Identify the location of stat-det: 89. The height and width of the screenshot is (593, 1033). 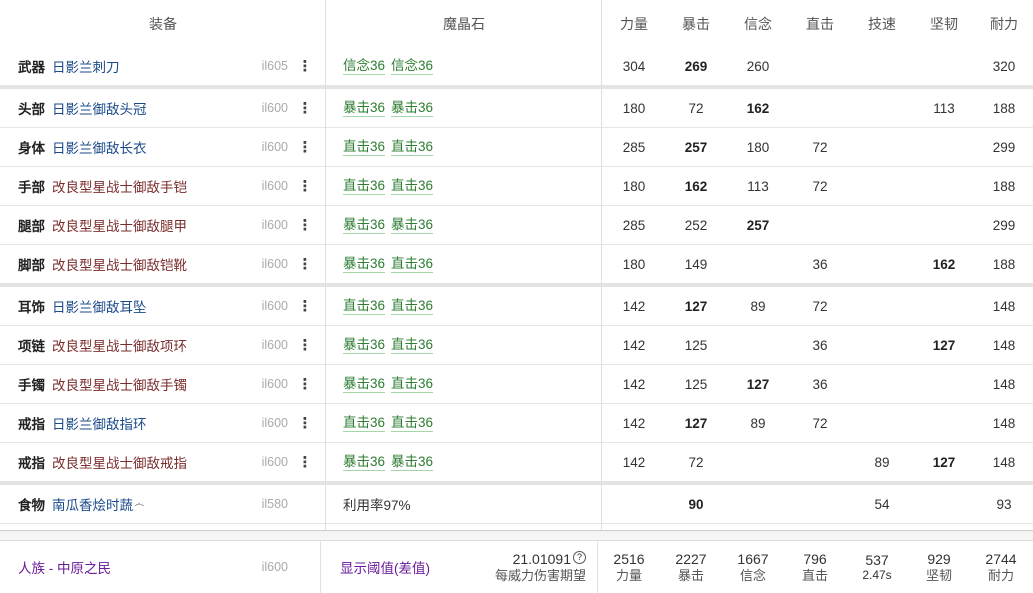
(758, 306).